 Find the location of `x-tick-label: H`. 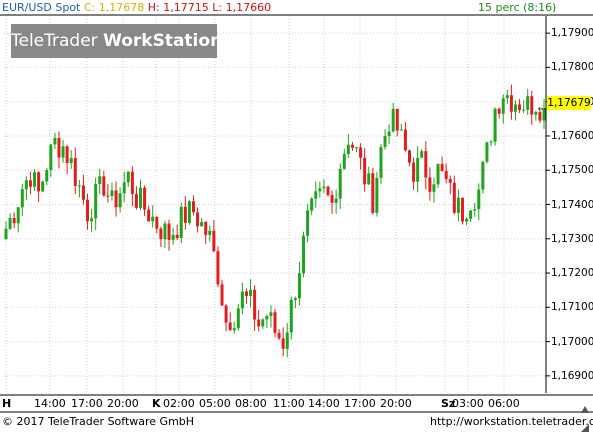

x-tick-label: H is located at coordinates (7, 403).